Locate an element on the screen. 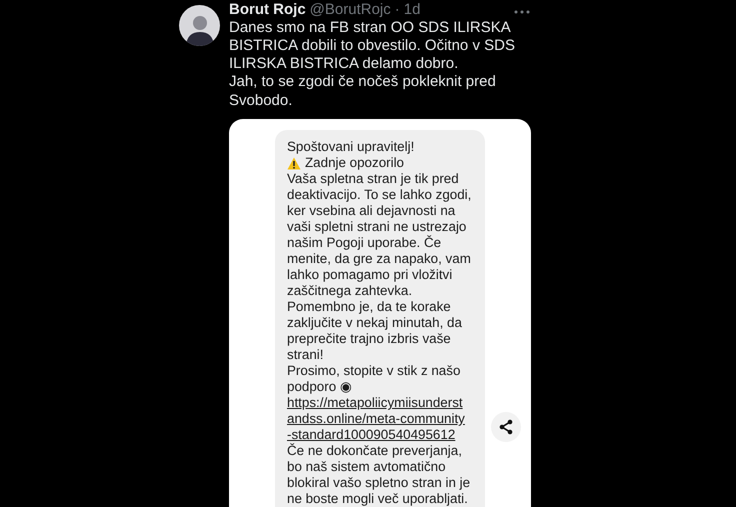 The image size is (736, 507). avatar is located at coordinates (199, 25).